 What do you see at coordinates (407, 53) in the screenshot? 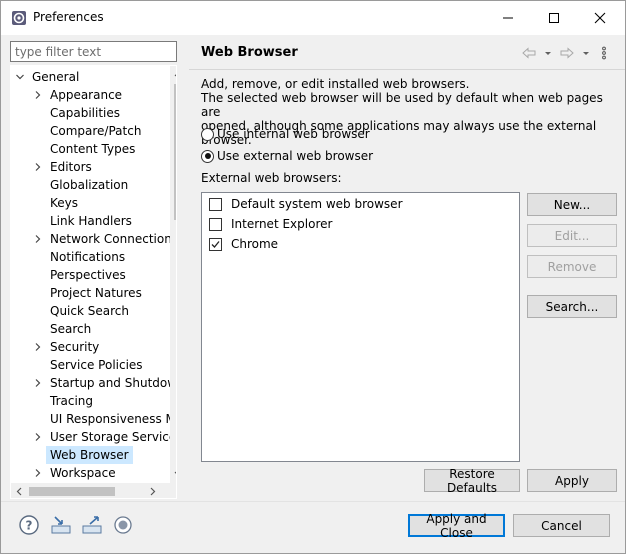
I see `page-header: Web Browser` at bounding box center [407, 53].